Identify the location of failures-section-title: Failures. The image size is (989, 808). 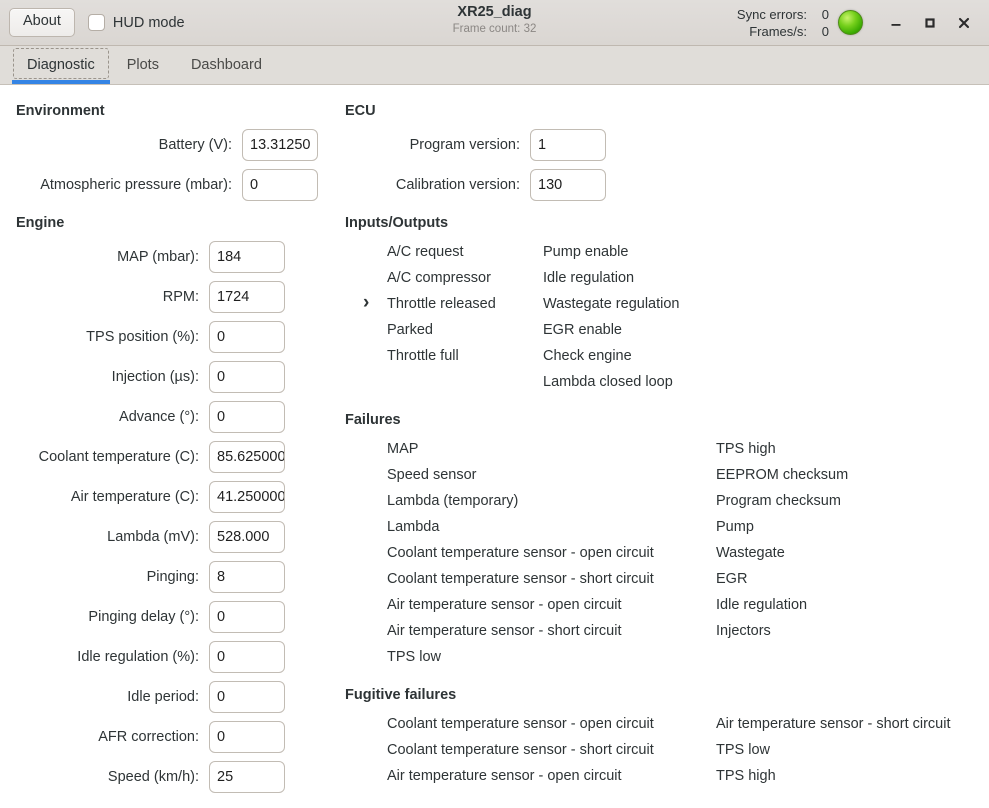
(373, 420).